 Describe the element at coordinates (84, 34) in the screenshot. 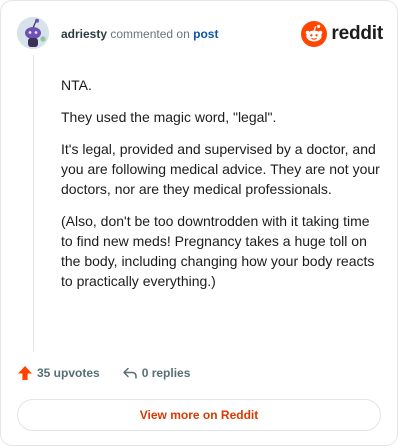

I see `username: adriesty` at that location.